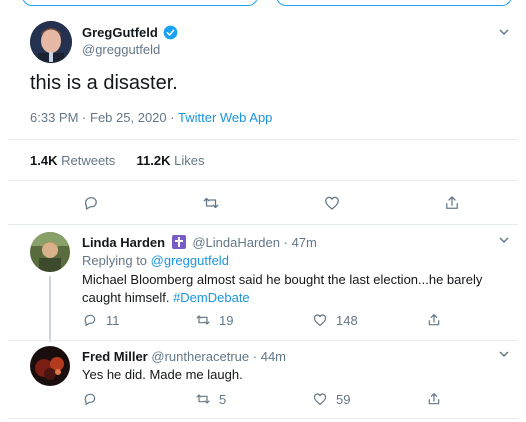 This screenshot has width=526, height=422. Describe the element at coordinates (115, 356) in the screenshot. I see `reply-author-name: Fred Miller` at that location.